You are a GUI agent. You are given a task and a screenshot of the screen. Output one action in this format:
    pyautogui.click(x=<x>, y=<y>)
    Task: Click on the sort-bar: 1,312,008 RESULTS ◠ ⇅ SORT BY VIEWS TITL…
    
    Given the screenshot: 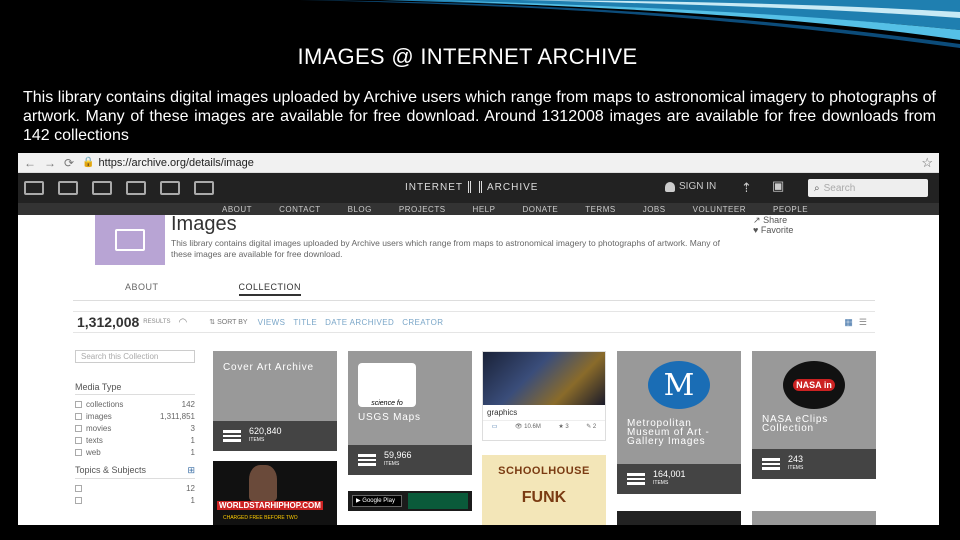 What is the action you would take?
    pyautogui.click(x=474, y=322)
    